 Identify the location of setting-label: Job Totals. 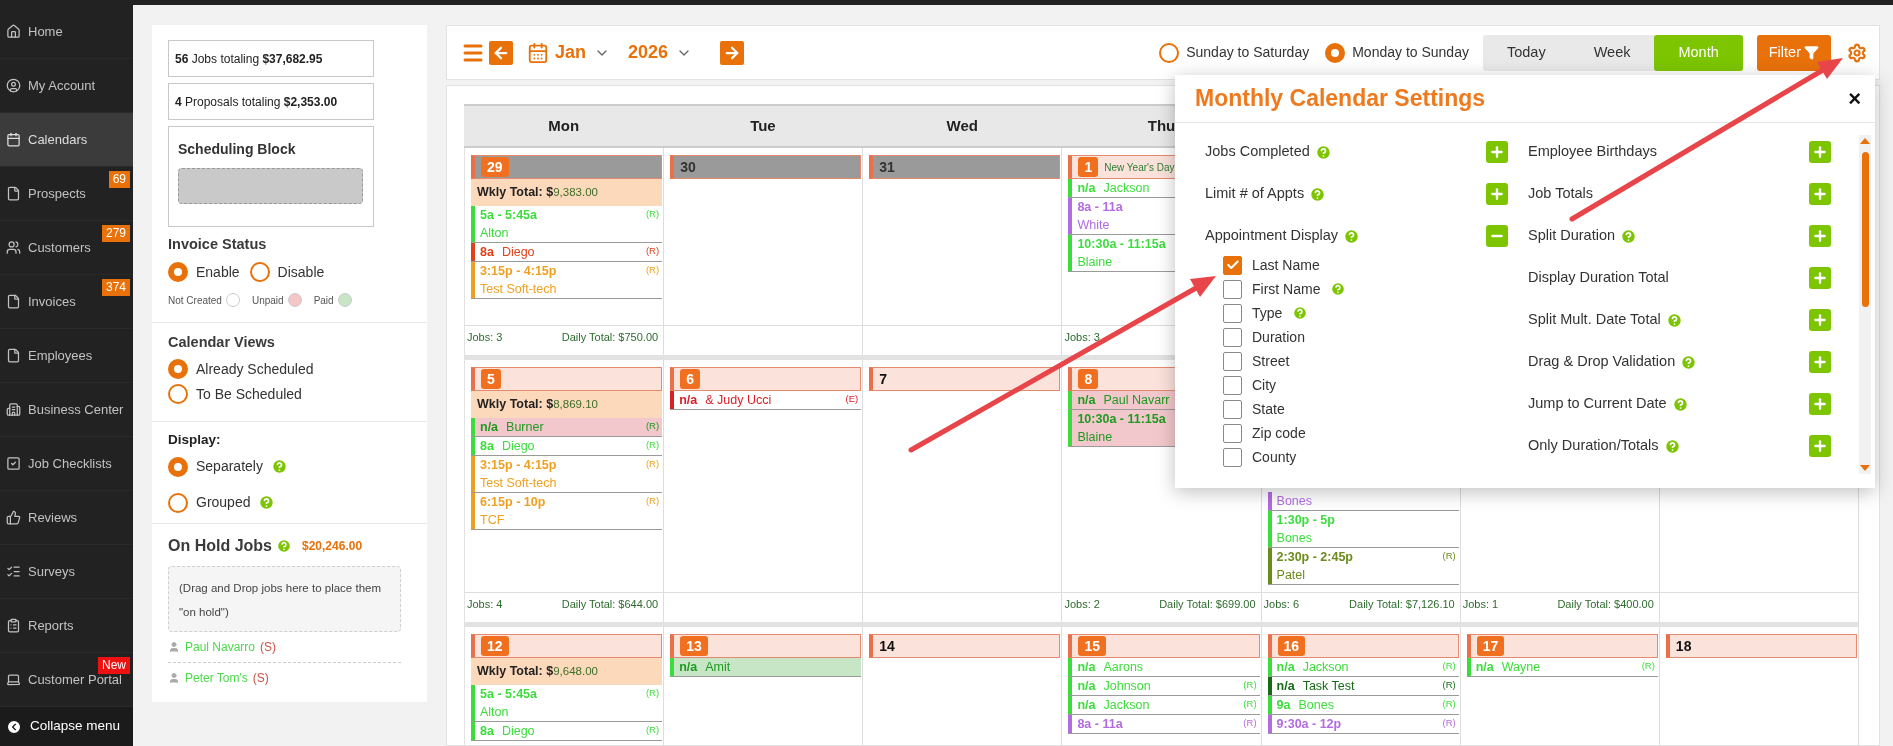
(1561, 194).